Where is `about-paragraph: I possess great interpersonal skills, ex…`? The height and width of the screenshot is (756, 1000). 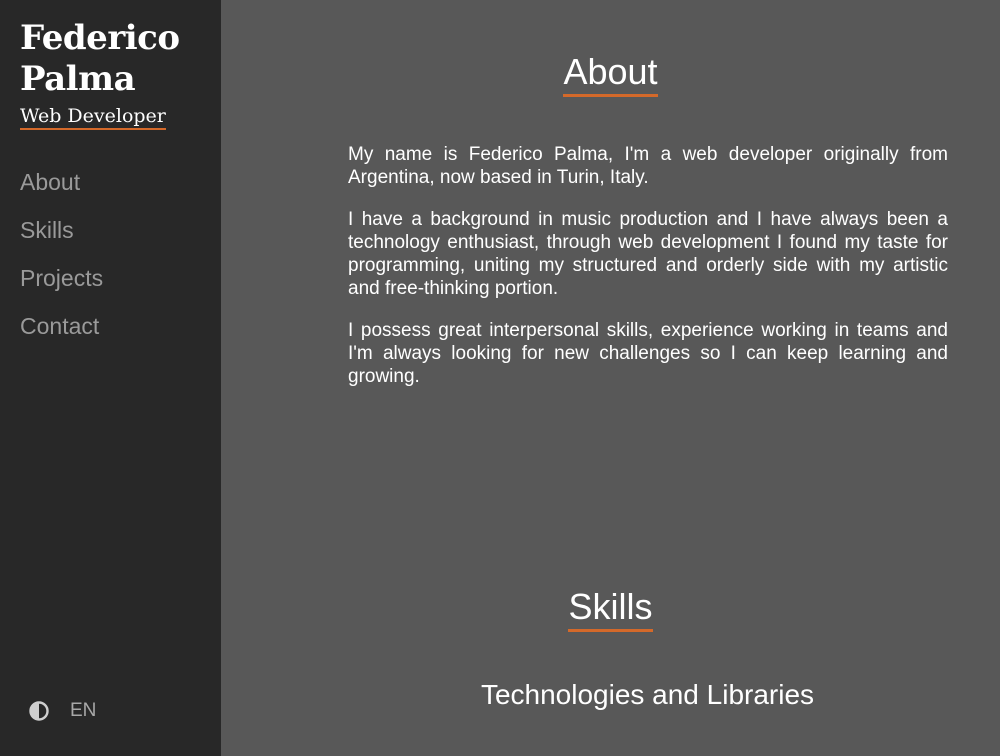 about-paragraph: I possess great interpersonal skills, ex… is located at coordinates (648, 353).